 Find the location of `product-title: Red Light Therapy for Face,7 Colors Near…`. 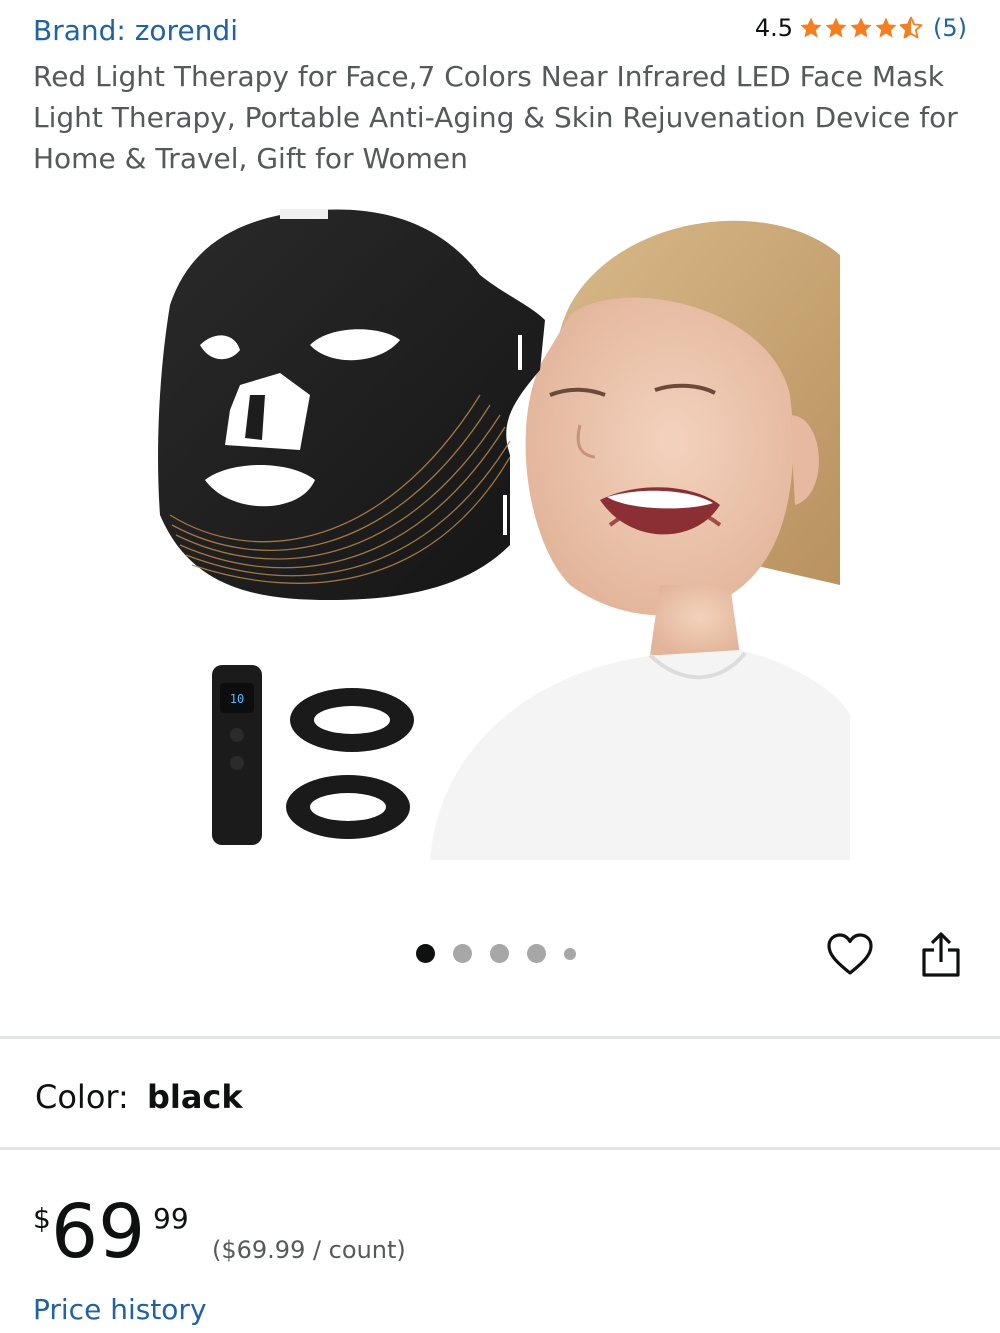

product-title: Red Light Therapy for Face,7 Colors Near… is located at coordinates (495, 117).